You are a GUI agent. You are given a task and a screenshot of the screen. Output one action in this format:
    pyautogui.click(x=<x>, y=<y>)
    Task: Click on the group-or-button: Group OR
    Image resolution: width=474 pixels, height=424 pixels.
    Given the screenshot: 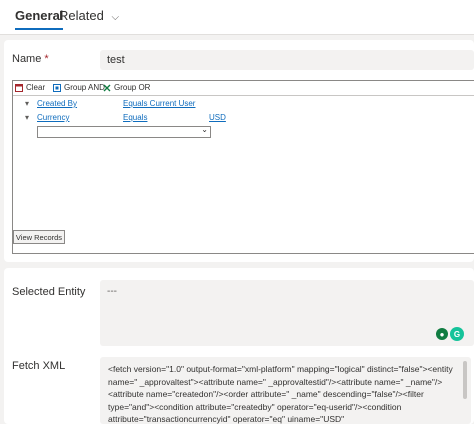 What is the action you would take?
    pyautogui.click(x=126, y=87)
    